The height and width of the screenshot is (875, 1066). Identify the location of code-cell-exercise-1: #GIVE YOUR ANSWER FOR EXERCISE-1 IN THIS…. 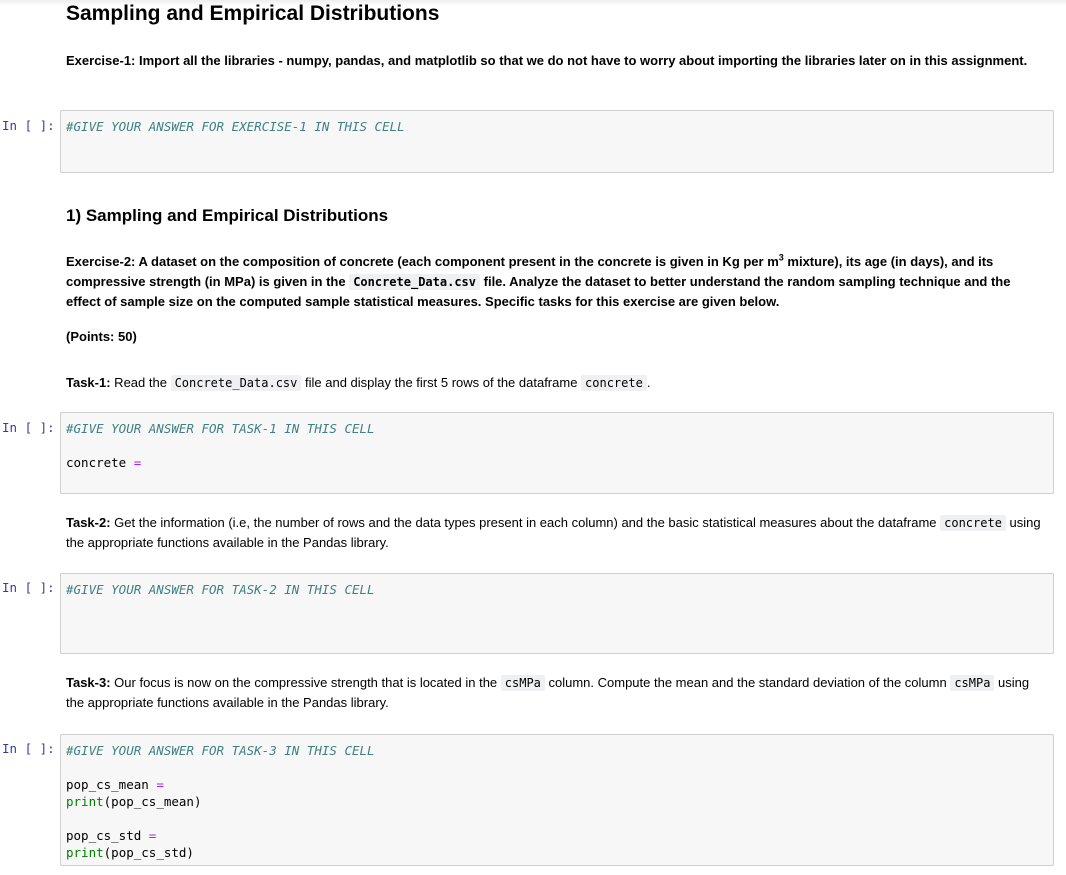
(557, 141).